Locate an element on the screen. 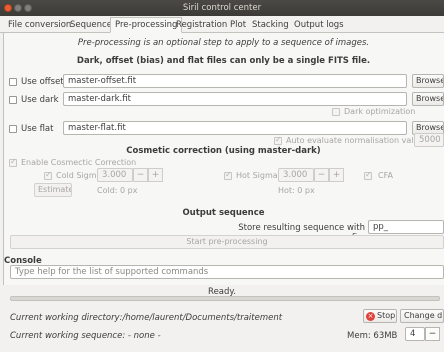  use-dark-checkbox is located at coordinates (13, 100).